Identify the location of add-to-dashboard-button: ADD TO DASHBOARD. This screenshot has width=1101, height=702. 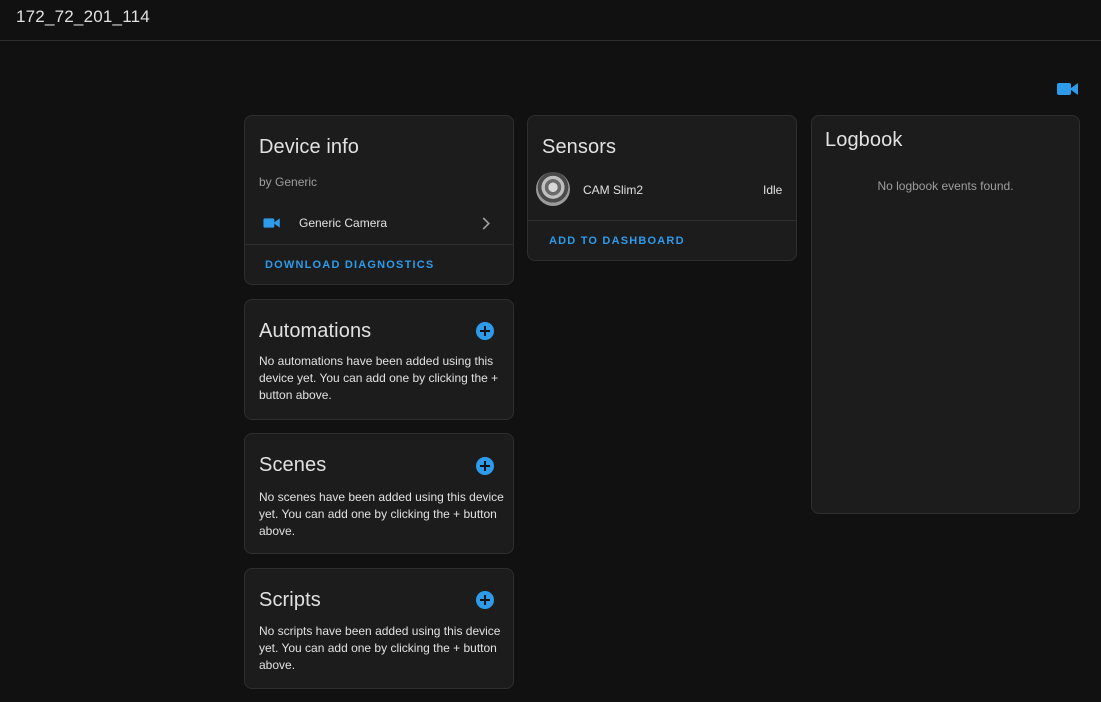
(617, 241).